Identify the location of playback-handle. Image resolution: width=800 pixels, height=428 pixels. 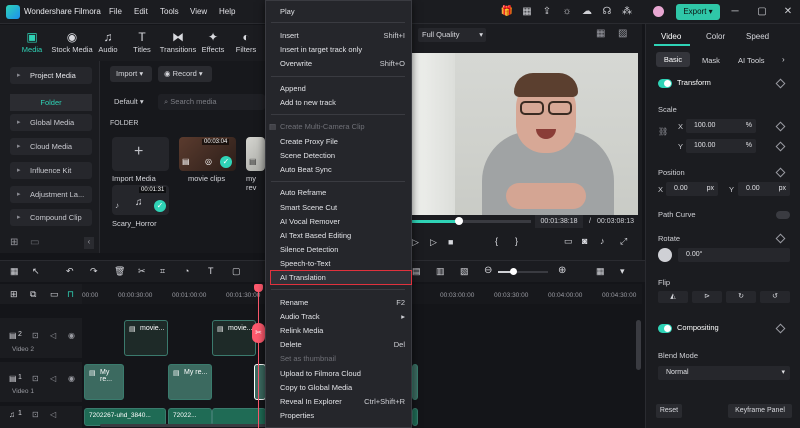
(459, 221).